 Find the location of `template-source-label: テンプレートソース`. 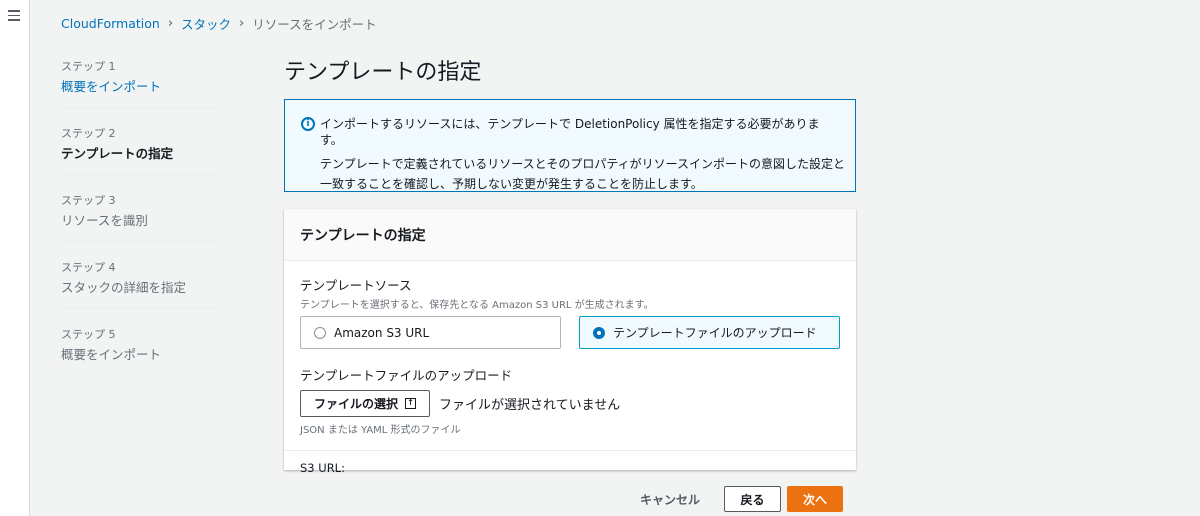

template-source-label: テンプレートソース is located at coordinates (356, 285).